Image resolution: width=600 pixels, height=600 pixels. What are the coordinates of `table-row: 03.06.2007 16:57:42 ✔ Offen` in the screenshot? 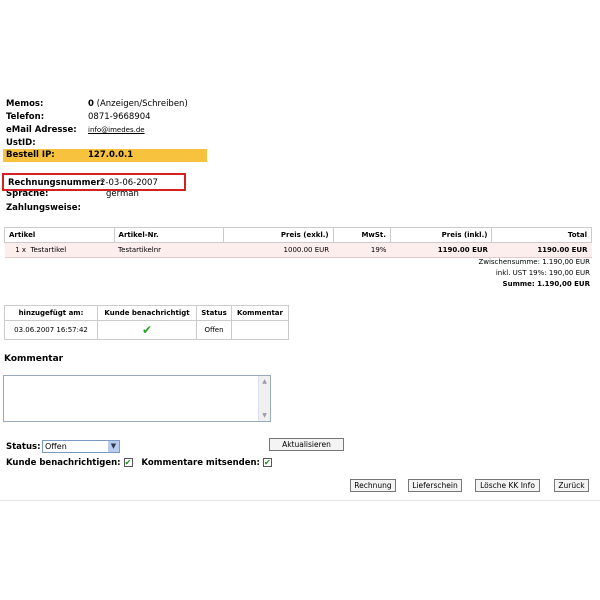 It's located at (146, 330).